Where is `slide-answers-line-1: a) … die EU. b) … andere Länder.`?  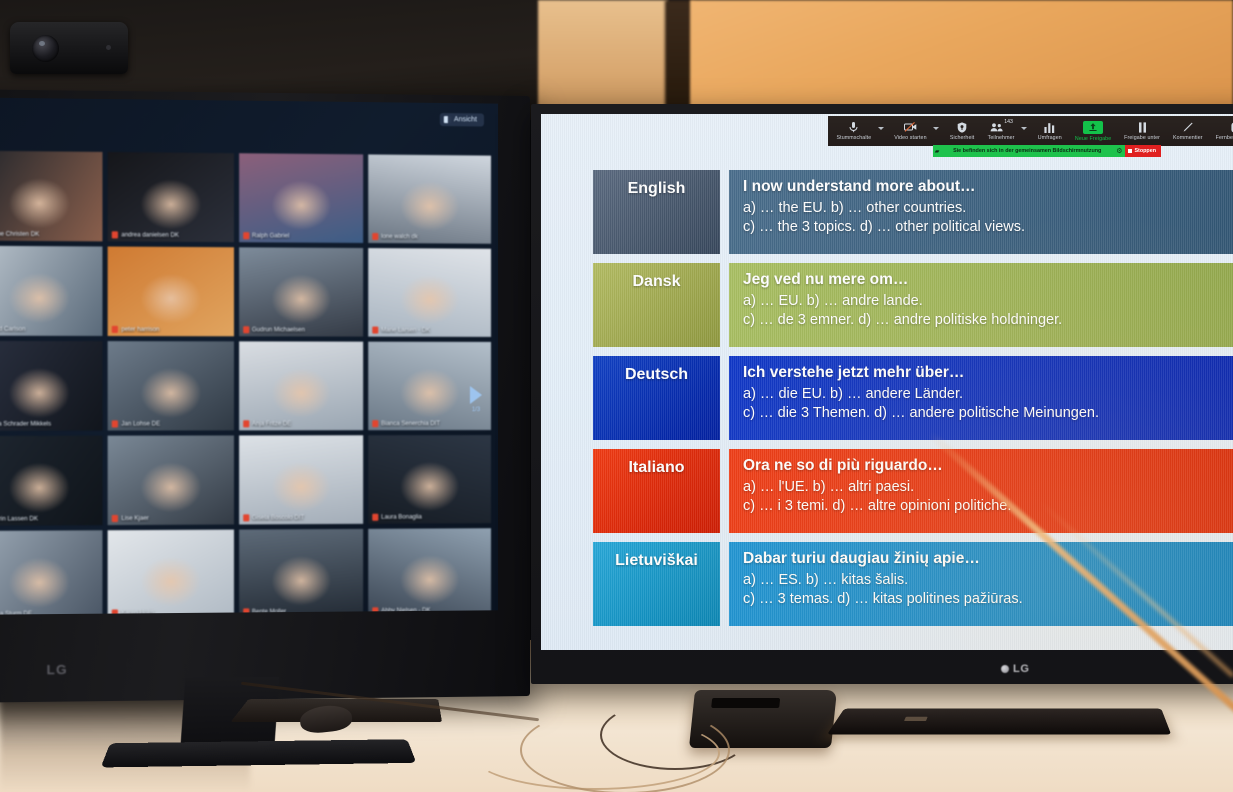 slide-answers-line-1: a) … die EU. b) … andere Länder. is located at coordinates (853, 394).